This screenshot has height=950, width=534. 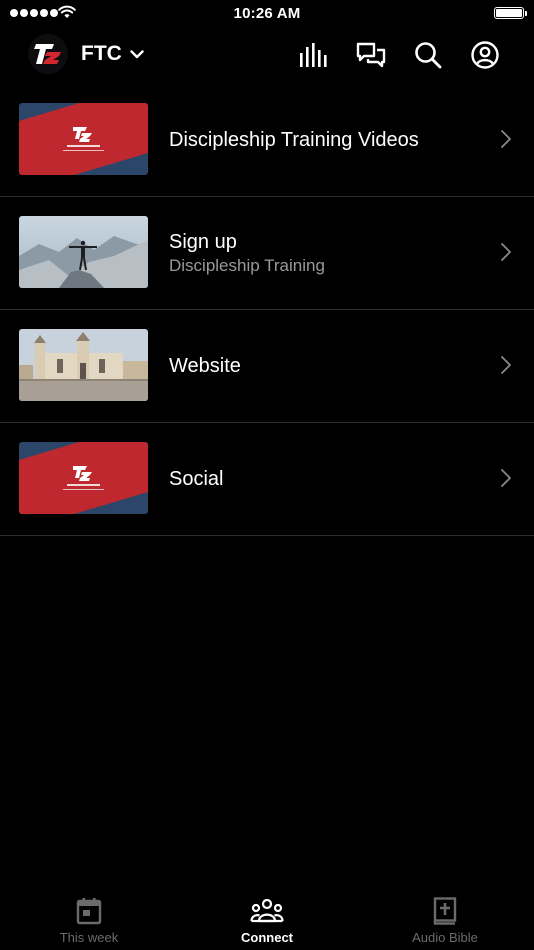 I want to click on chevron-down-icon, so click(x=137, y=55).